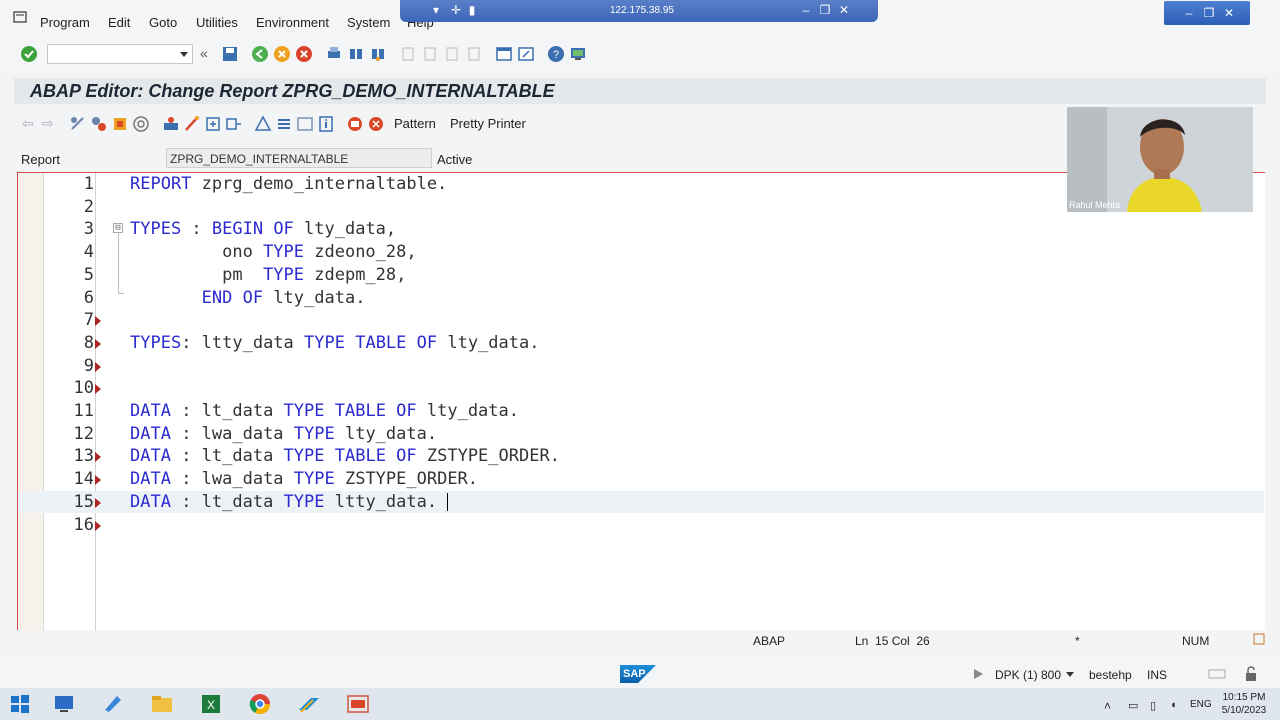  What do you see at coordinates (641, 229) in the screenshot?
I see `code-line: 3 ⊟ TYPES : BEGIN OF lty_data,` at bounding box center [641, 229].